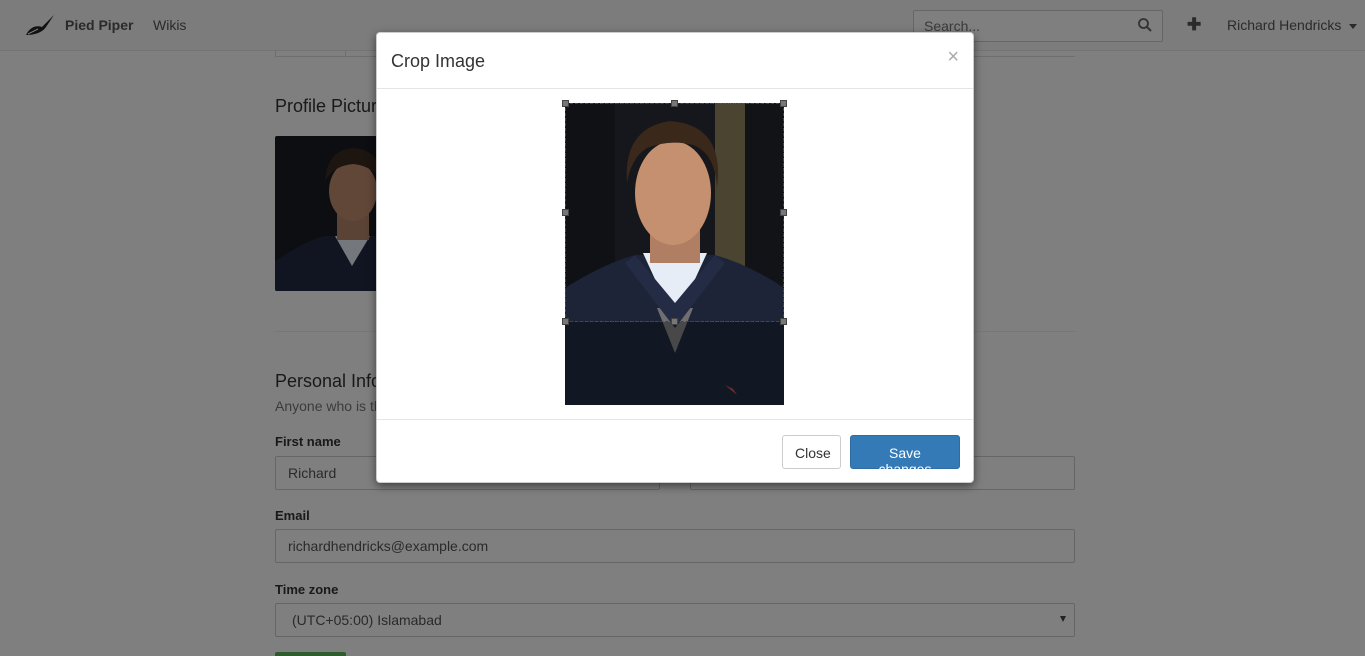 The image size is (1365, 656). I want to click on crop-handle-sw, so click(565, 321).